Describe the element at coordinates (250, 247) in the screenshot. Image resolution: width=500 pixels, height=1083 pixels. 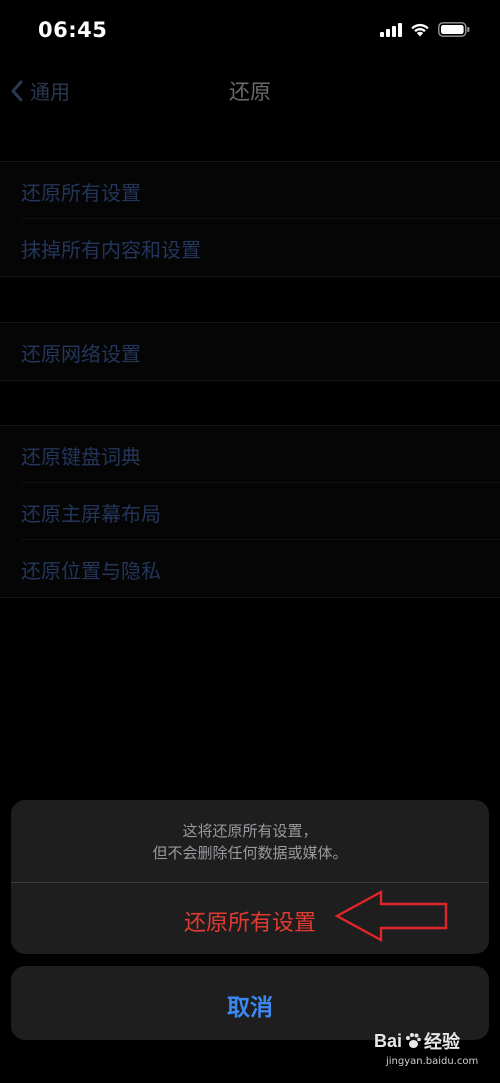
I see `list-item-erase-all-content: 抹掉所有内容和设置` at that location.